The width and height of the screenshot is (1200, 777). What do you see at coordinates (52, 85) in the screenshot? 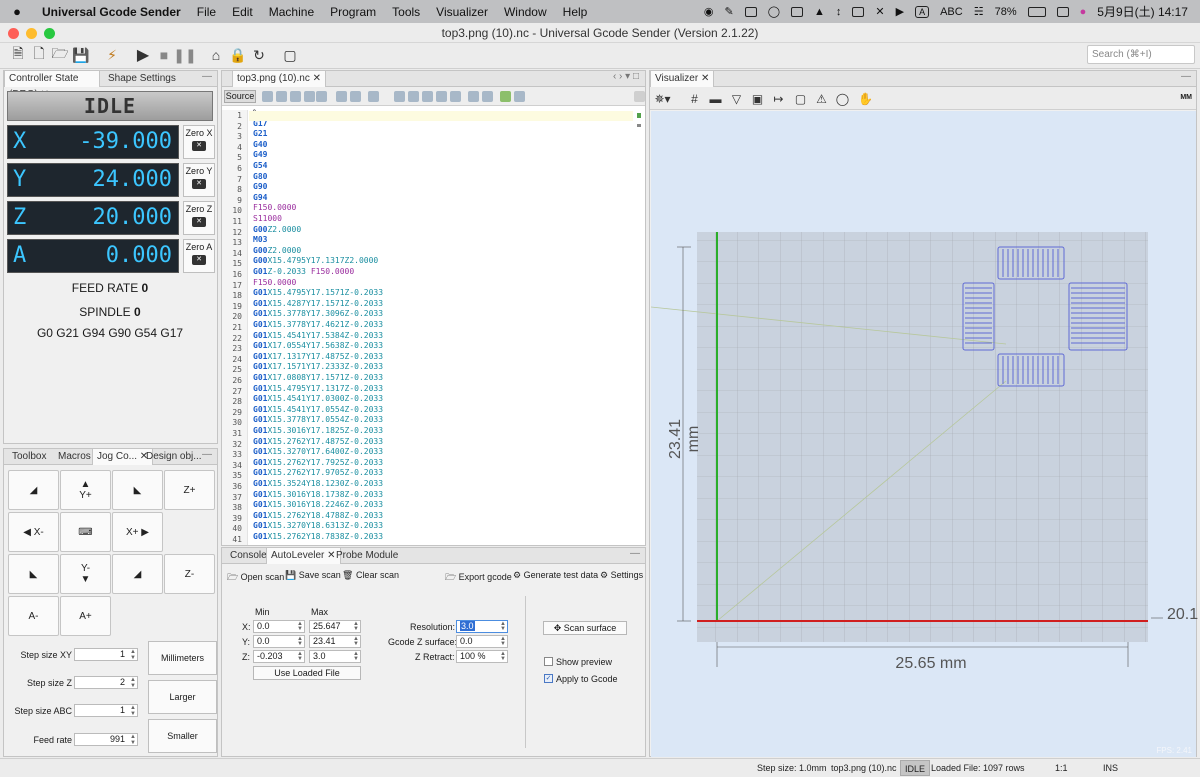
I see `tab-controller-state: Controller State (DRO) ✕` at bounding box center [52, 85].